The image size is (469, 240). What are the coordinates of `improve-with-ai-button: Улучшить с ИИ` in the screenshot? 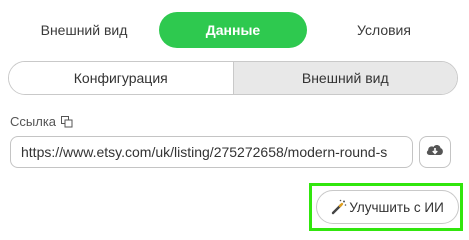 It's located at (387, 207).